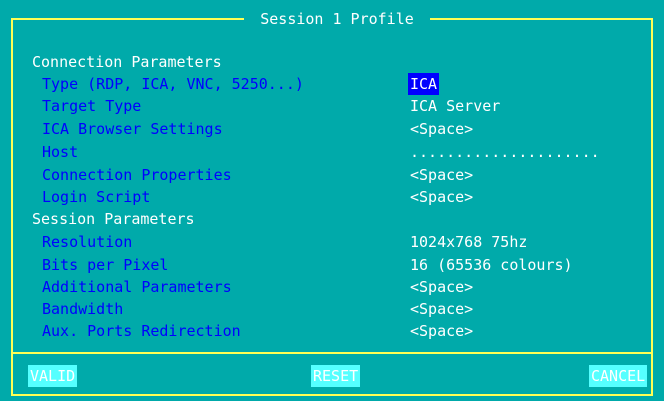 The width and height of the screenshot is (664, 401). What do you see at coordinates (83, 309) in the screenshot?
I see `bandwidth-label: Bandwidth` at bounding box center [83, 309].